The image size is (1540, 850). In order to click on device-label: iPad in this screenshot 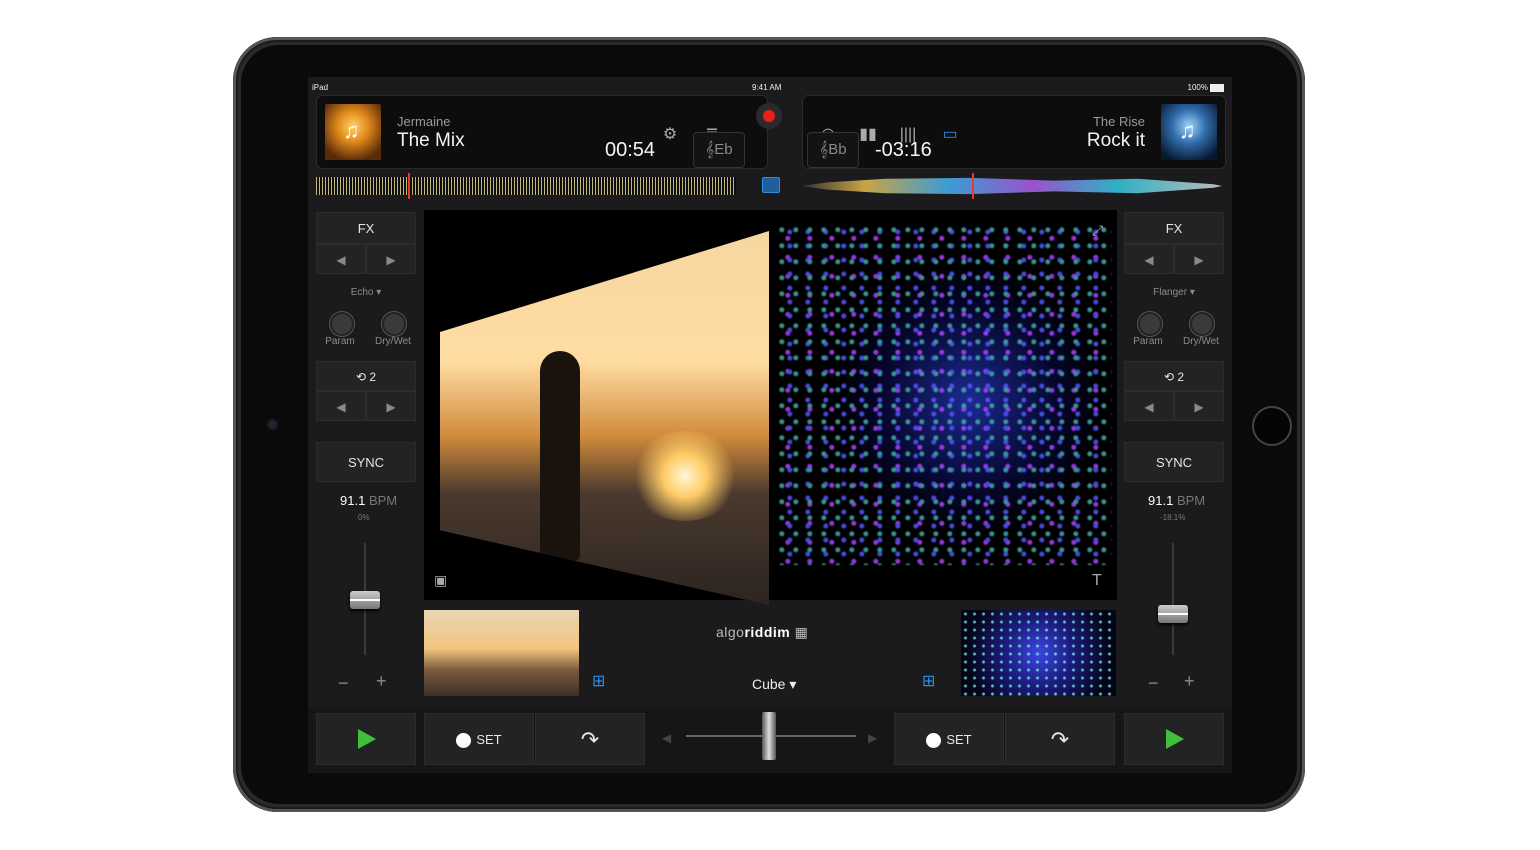, I will do `click(320, 87)`.